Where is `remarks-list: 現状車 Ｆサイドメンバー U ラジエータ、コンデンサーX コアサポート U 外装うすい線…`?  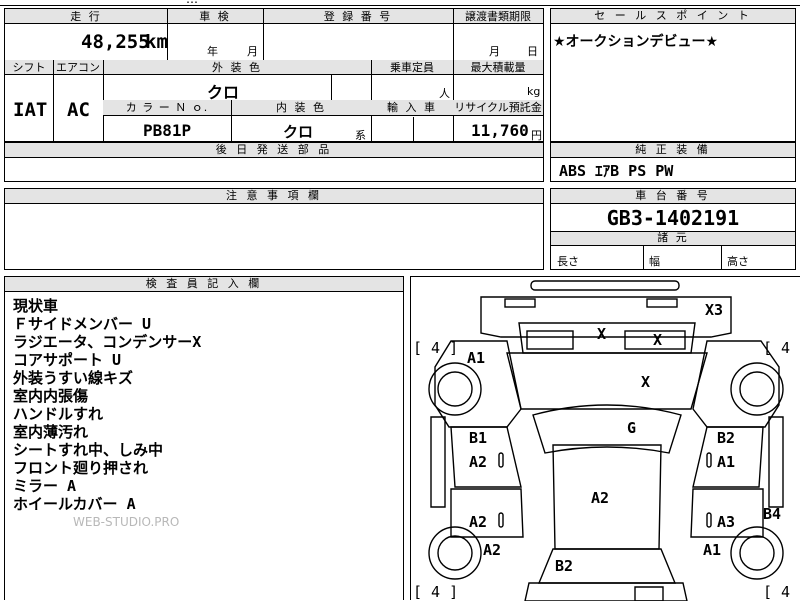
remarks-list: 現状車 Ｆサイドメンバー U ラジエータ、コンデンサーX コアサポート U 外装うすい線… is located at coordinates (107, 405).